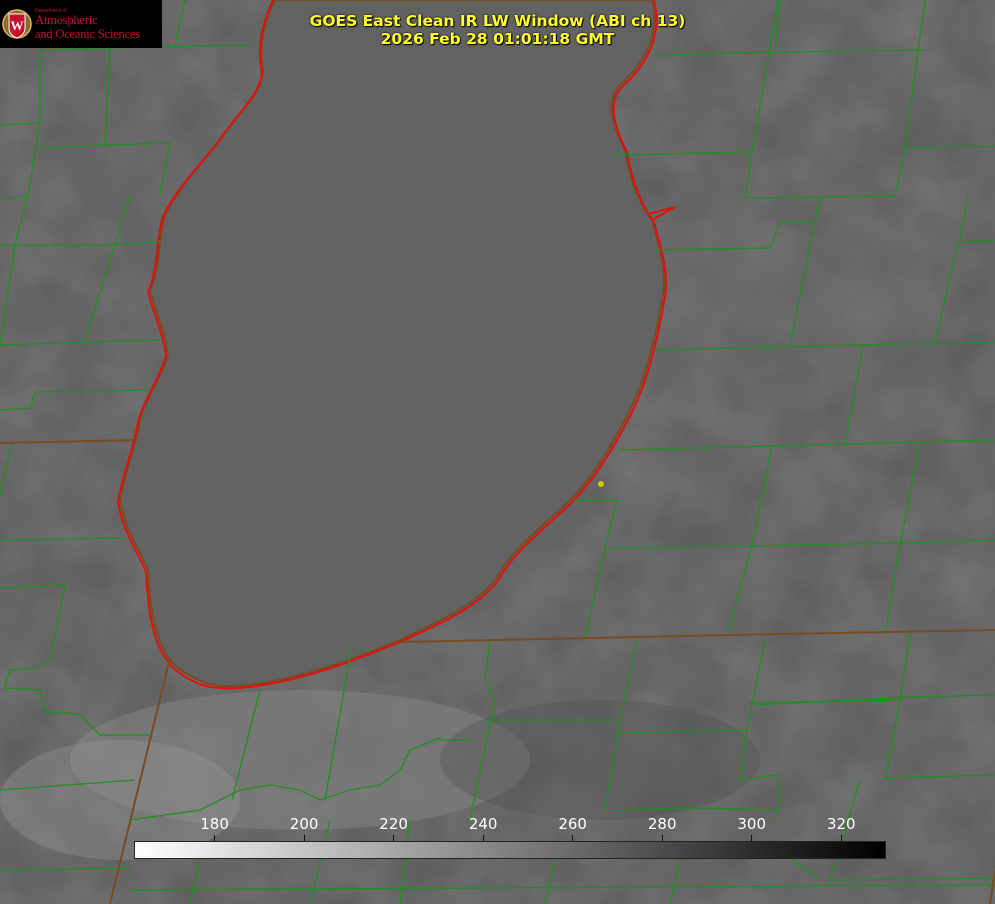  Describe the element at coordinates (393, 824) in the screenshot. I see `colorbar-tick-label: 220` at that location.